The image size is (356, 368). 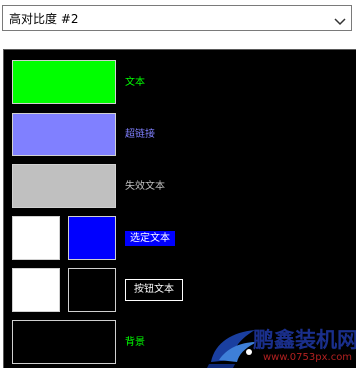 I want to click on selected-text-label: 选定文本, so click(x=150, y=238).